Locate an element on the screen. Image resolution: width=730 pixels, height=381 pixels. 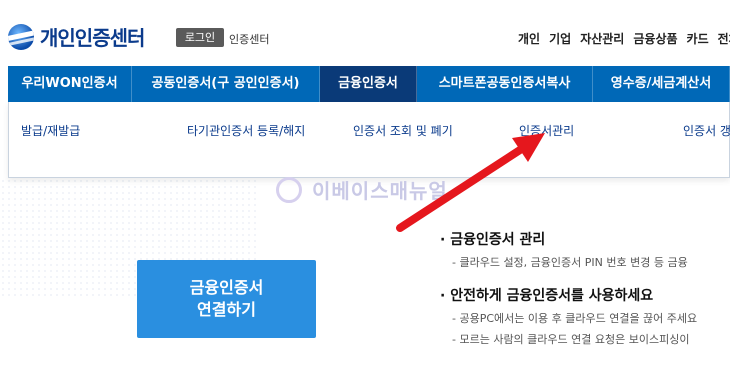
sub-item-issue: 발급/재발급 is located at coordinates (50, 130).